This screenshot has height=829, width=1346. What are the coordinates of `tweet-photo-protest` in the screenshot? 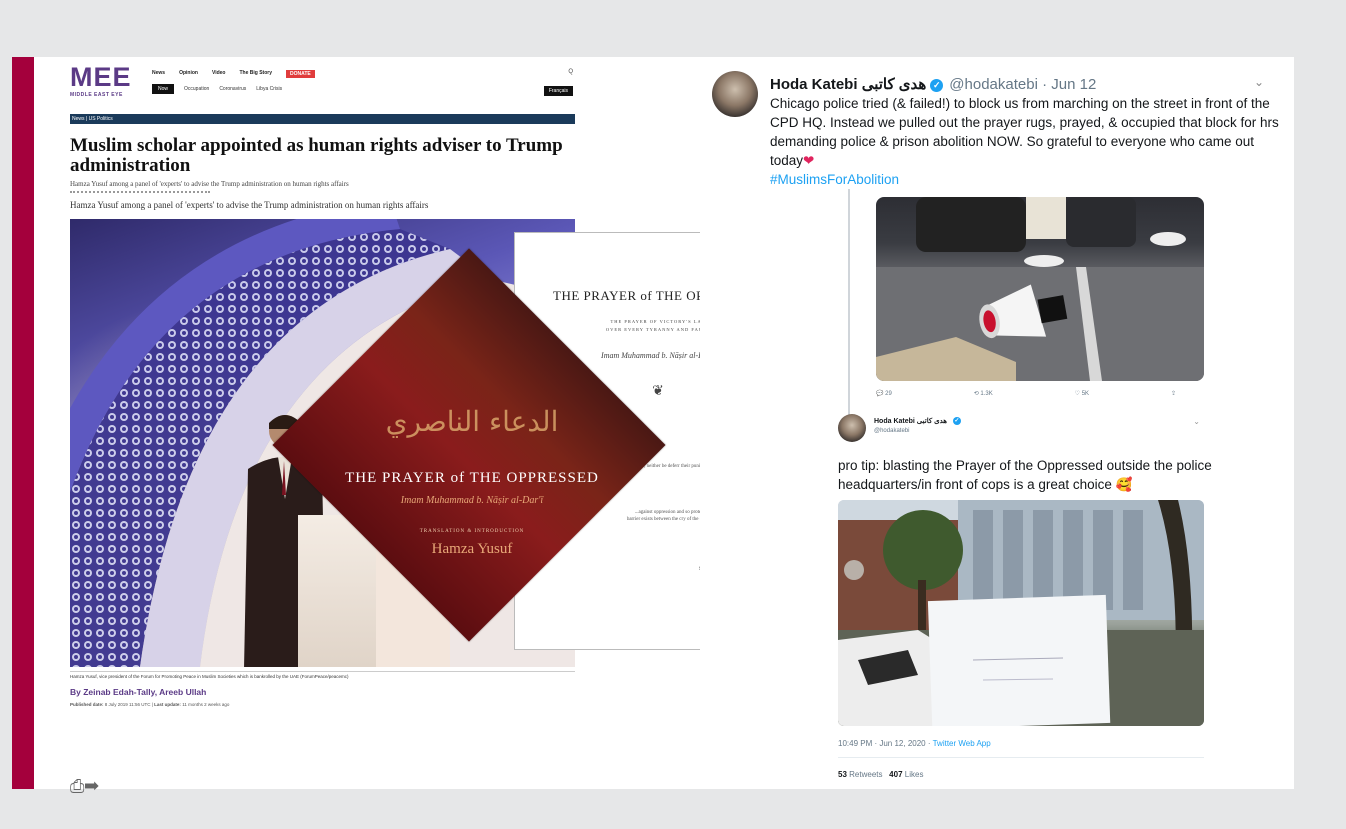 It's located at (1040, 289).